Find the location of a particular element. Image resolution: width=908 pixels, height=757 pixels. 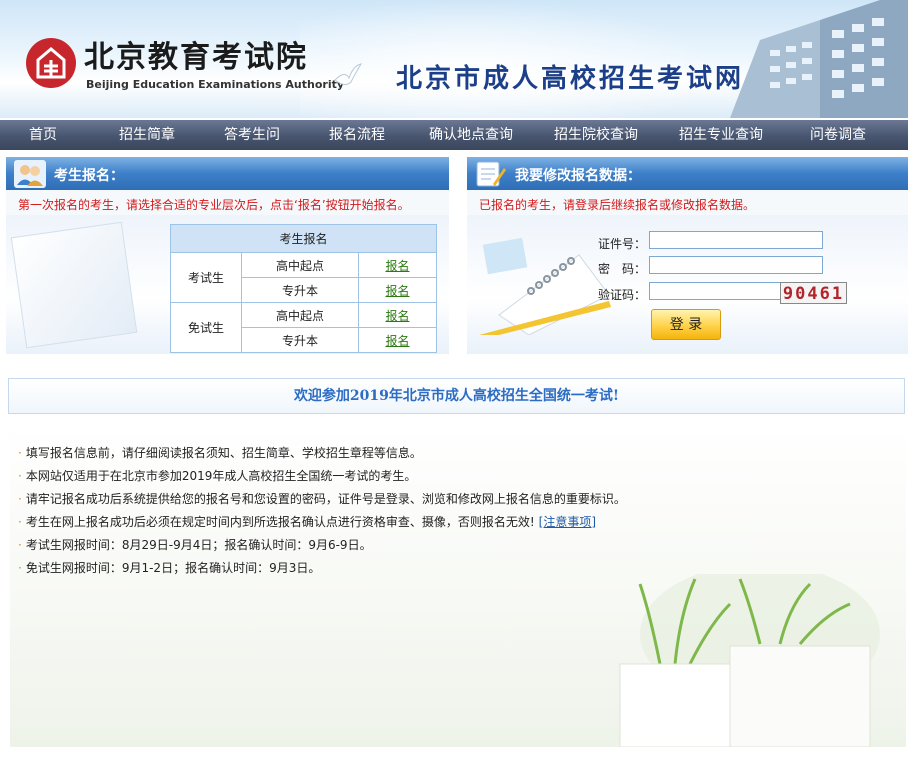

register-panel-note: 第一次报名的考生，请选择合适的专业层次后，点击‘报名’按钮开始报名。 is located at coordinates (214, 205).